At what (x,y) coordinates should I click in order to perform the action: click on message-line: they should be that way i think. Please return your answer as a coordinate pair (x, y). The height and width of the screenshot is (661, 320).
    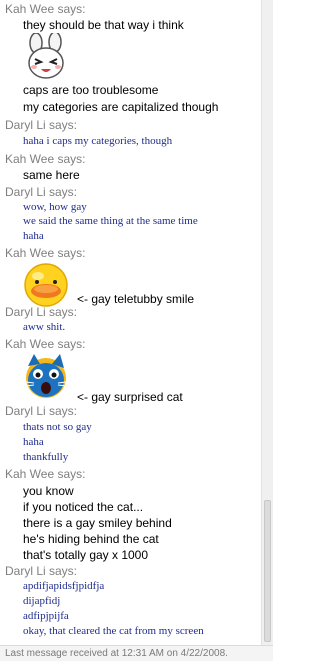
    Looking at the image, I should click on (103, 25).